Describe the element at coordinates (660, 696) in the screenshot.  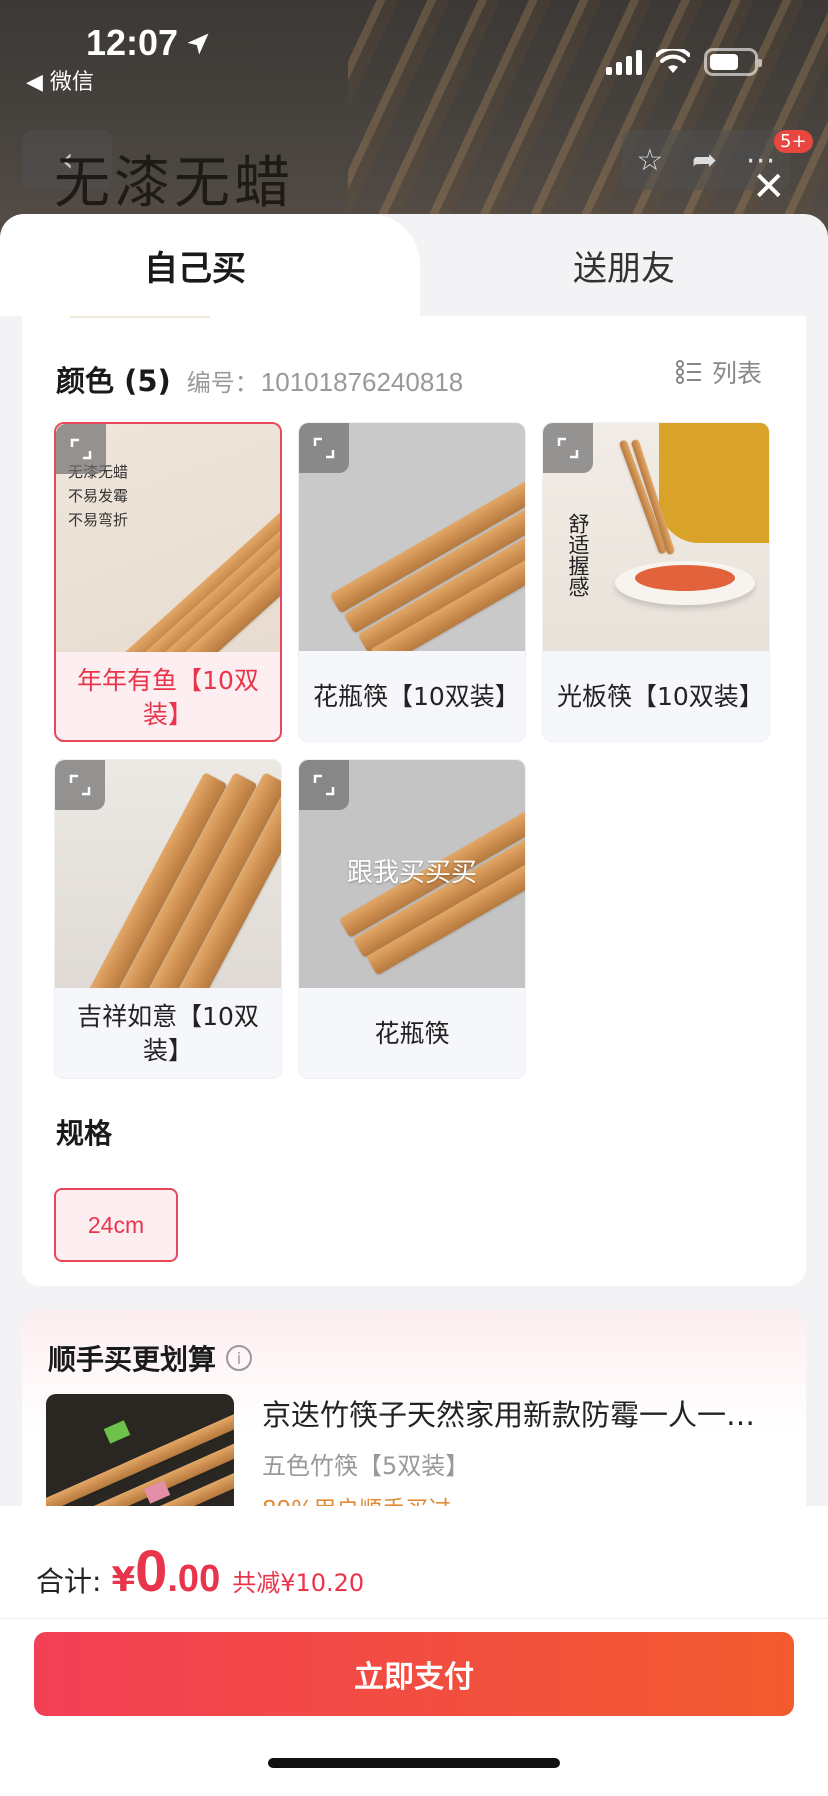
I see `option-label: 光板筷【10双装】` at that location.